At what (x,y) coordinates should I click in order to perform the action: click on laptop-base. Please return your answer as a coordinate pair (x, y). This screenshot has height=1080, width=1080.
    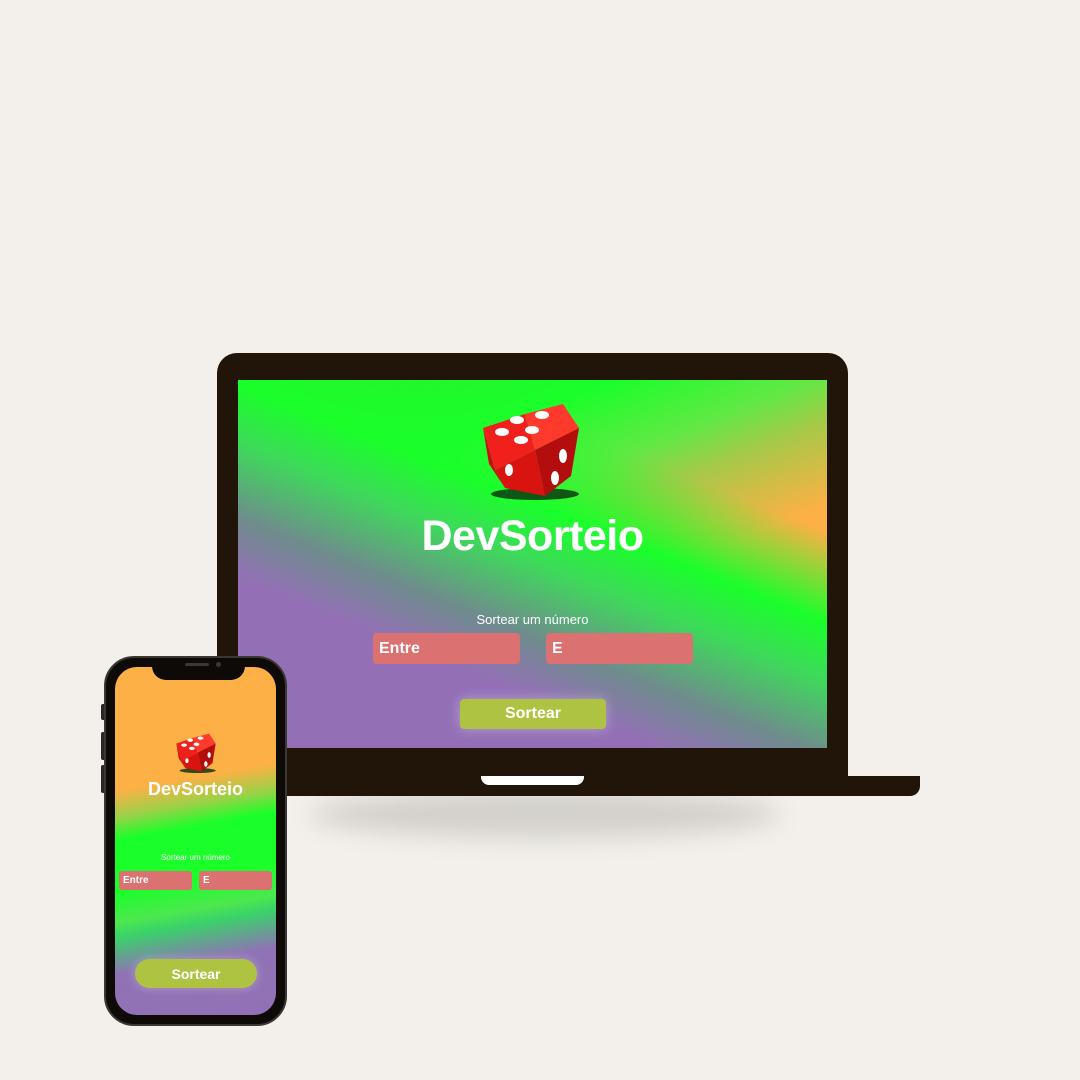
    Looking at the image, I should click on (560, 786).